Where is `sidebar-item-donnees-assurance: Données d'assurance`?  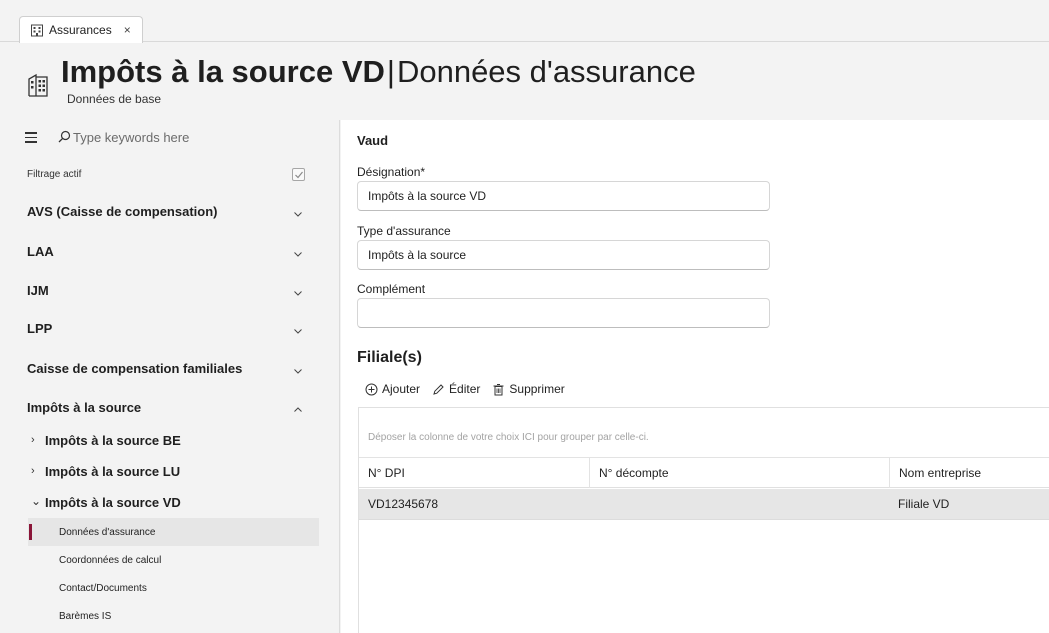
sidebar-item-donnees-assurance: Données d'assurance is located at coordinates (173, 532).